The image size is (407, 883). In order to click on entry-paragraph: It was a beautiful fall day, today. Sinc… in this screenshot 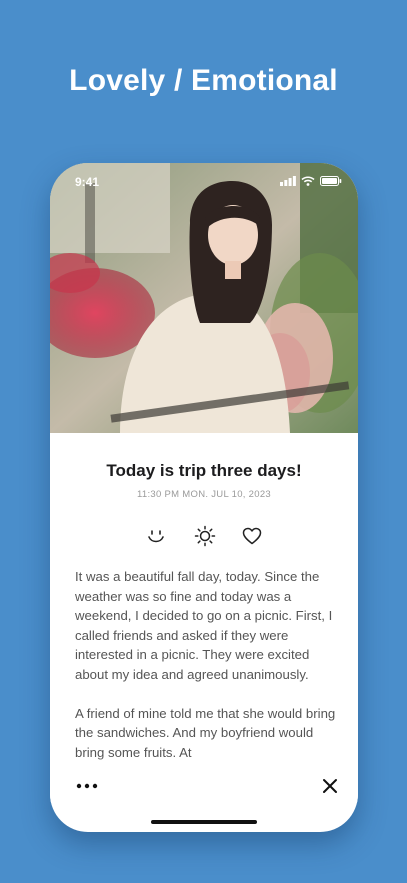, I will do `click(204, 625)`.